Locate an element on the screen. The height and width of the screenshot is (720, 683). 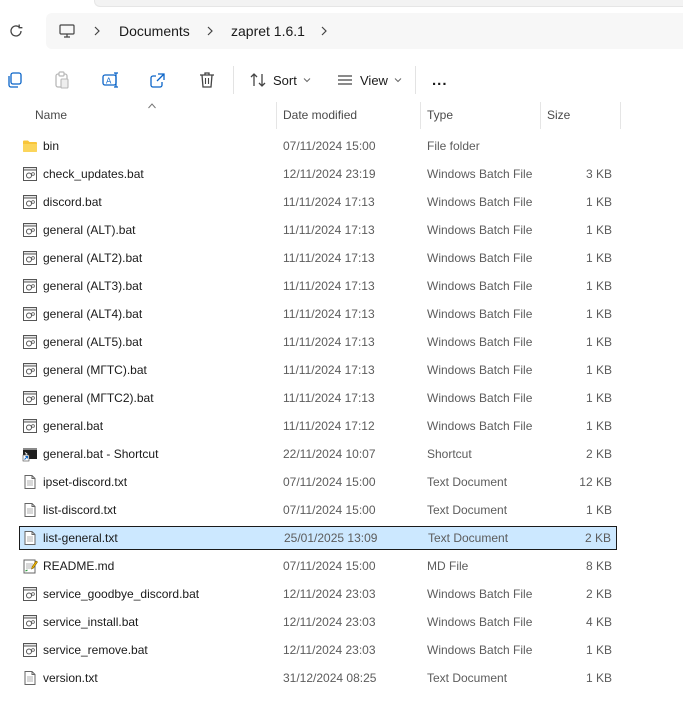
column-type: Type is located at coordinates (480, 115).